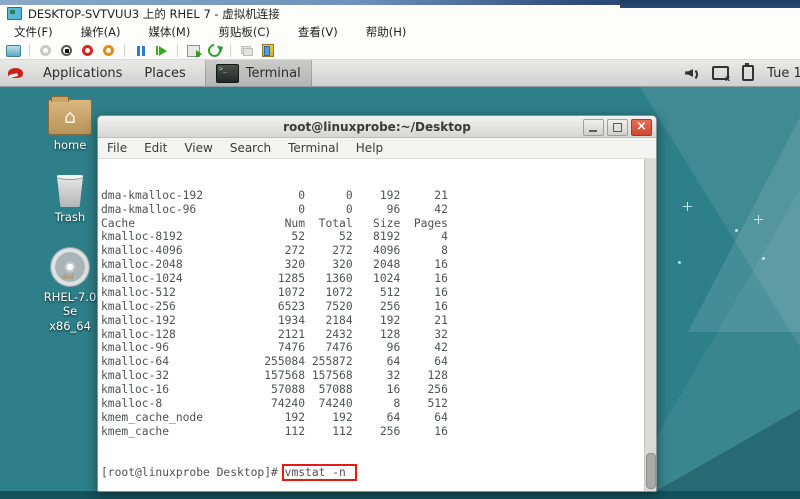  Describe the element at coordinates (318, 32) in the screenshot. I see `vm-menu-view: 查看(V)` at that location.